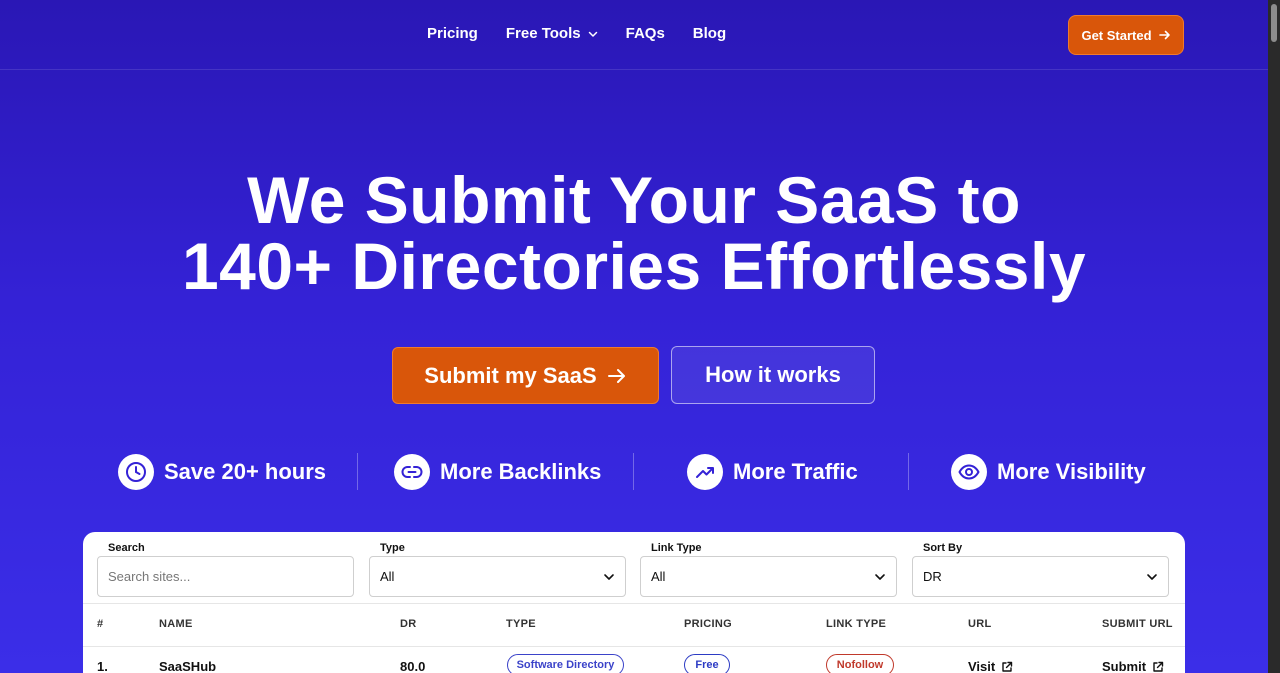 The image size is (1280, 673). I want to click on type-label: Type, so click(392, 548).